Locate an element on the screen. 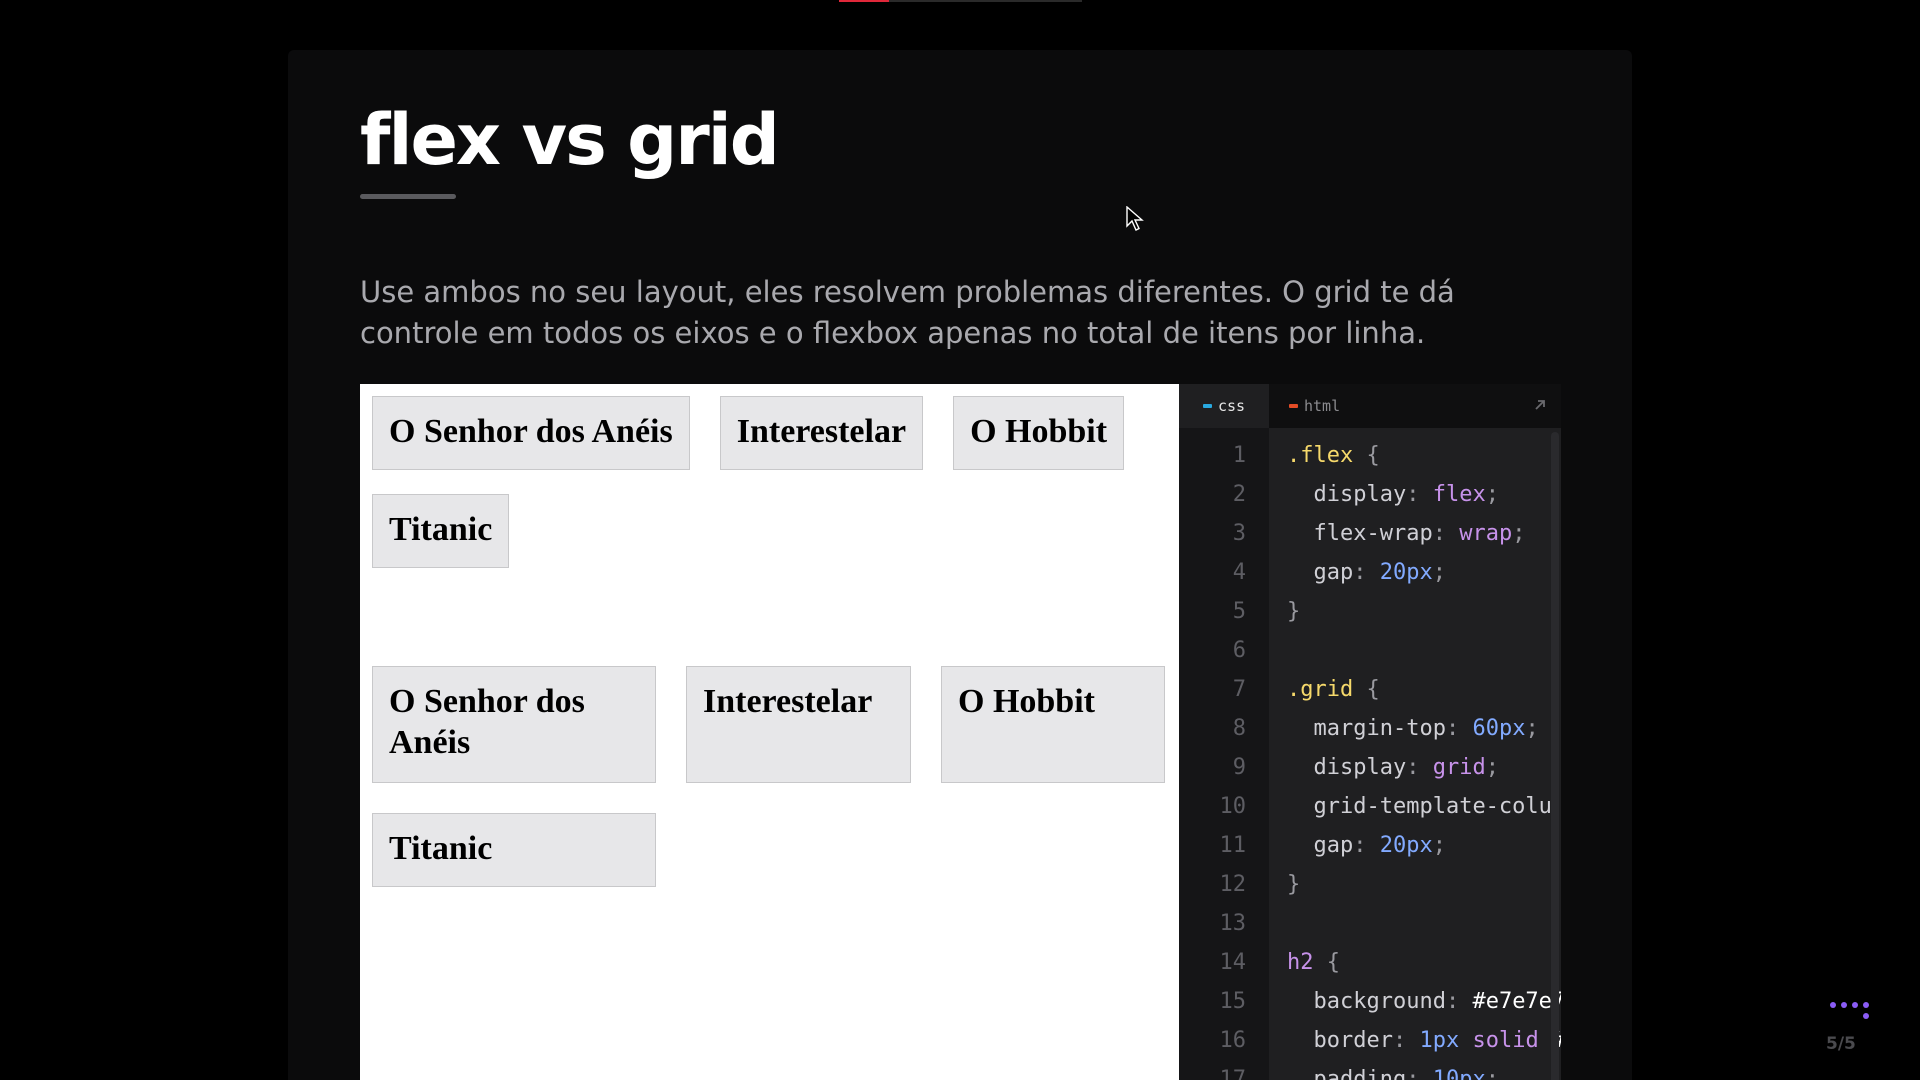 Image resolution: width=1920 pixels, height=1080 pixels. line-number: 3 is located at coordinates (1239, 533).